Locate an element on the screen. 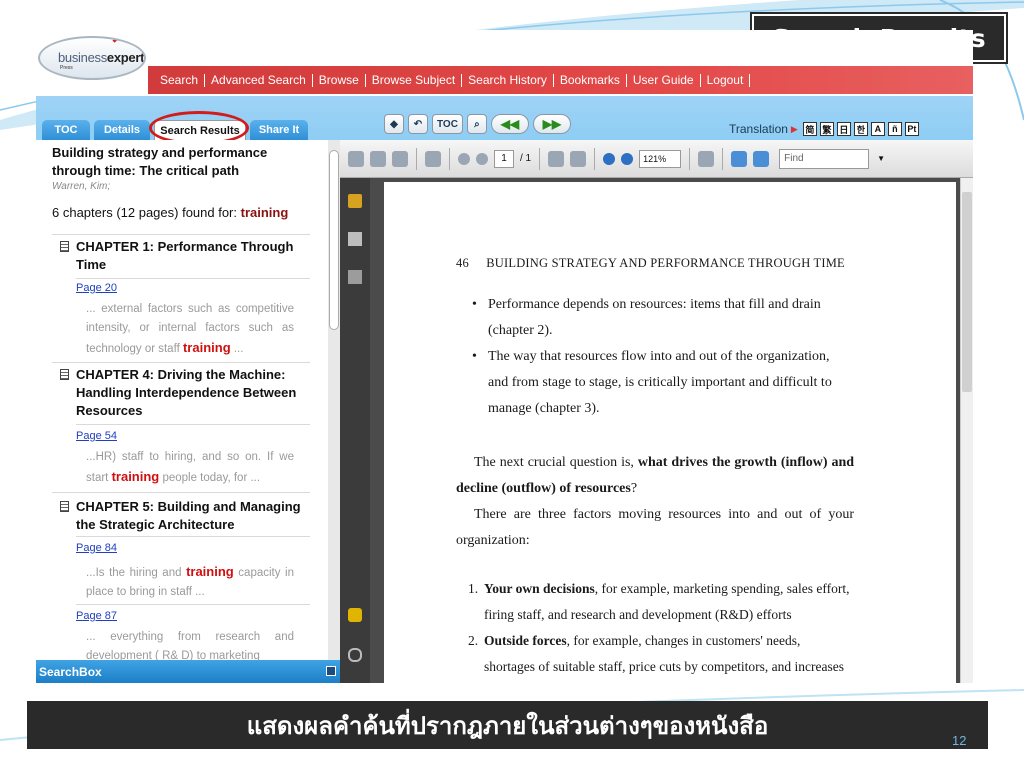  lang-other-1: A is located at coordinates (877, 129).